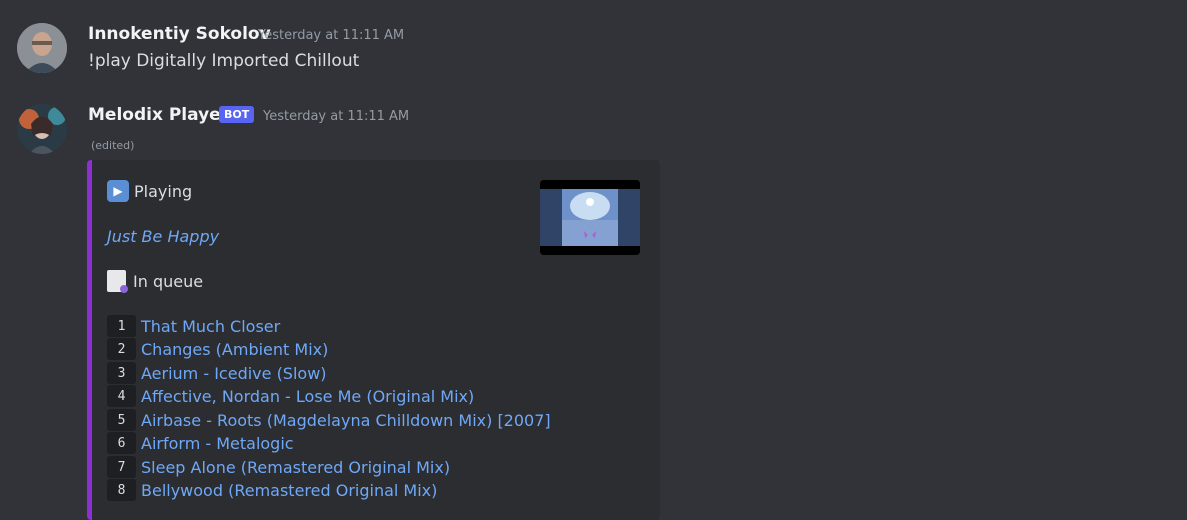 The width and height of the screenshot is (1187, 520). Describe the element at coordinates (117, 281) in the screenshot. I see `page-facing-up-icon` at that location.